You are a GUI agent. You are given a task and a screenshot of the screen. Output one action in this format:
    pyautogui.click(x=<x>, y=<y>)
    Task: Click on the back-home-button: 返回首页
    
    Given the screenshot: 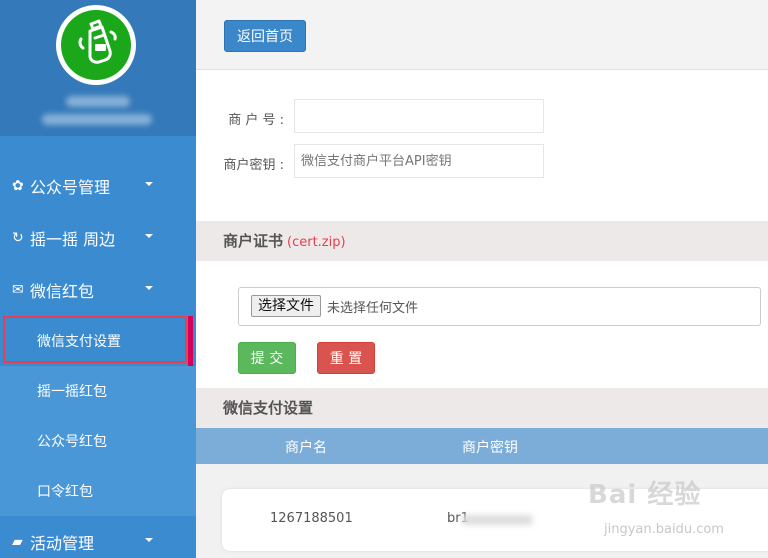 What is the action you would take?
    pyautogui.click(x=265, y=36)
    